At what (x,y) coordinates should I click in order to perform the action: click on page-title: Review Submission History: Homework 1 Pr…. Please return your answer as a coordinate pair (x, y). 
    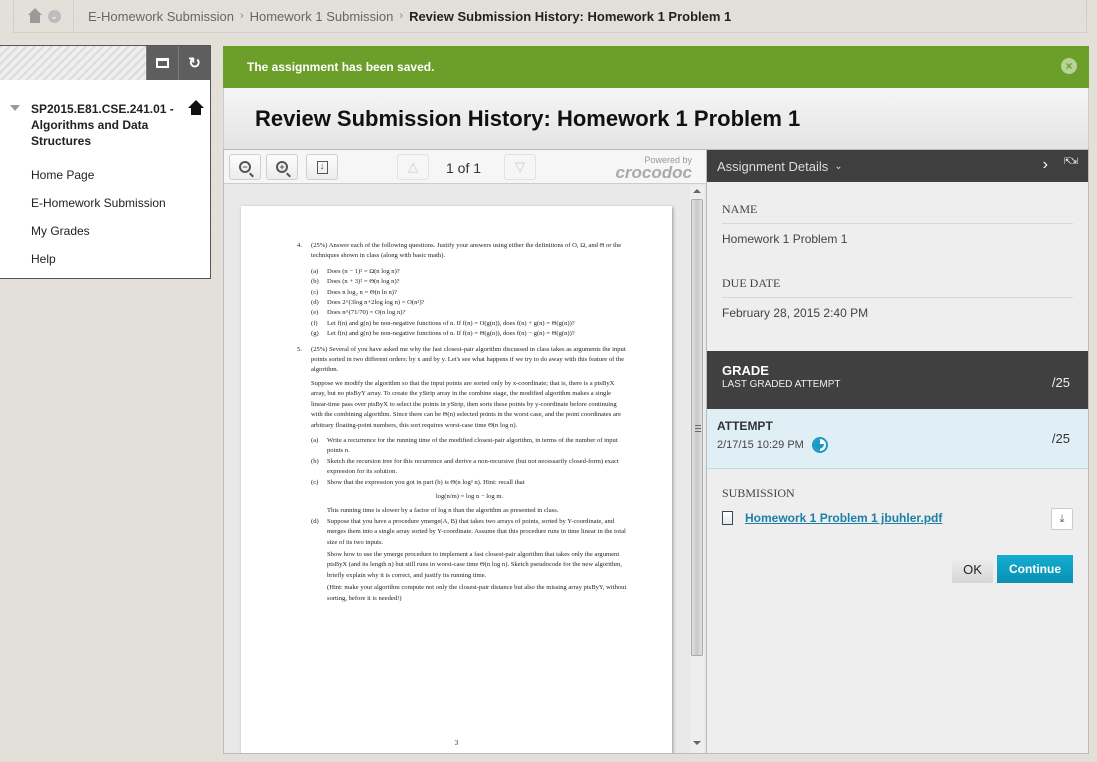
    Looking at the image, I should click on (528, 118).